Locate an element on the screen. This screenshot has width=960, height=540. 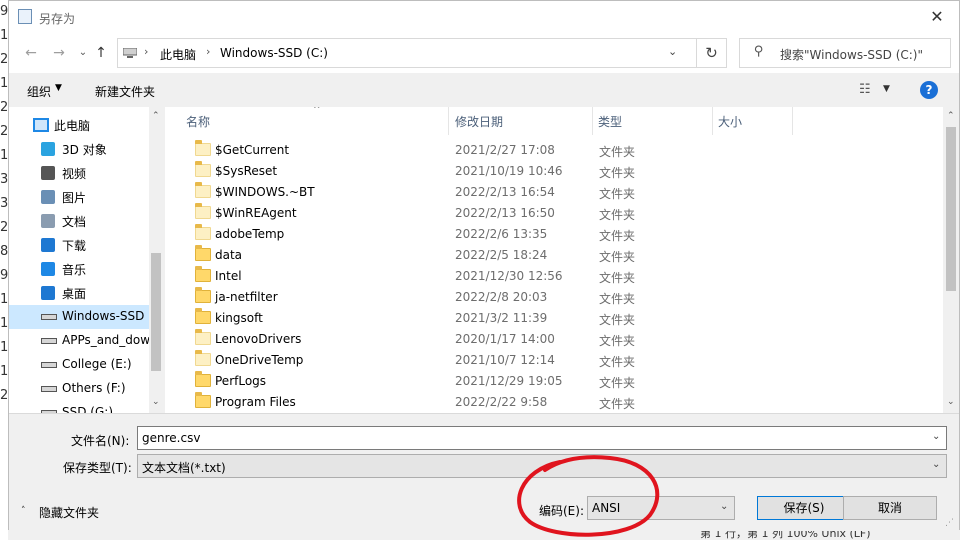
nav-item: SSD (G:) is located at coordinates (79, 407).